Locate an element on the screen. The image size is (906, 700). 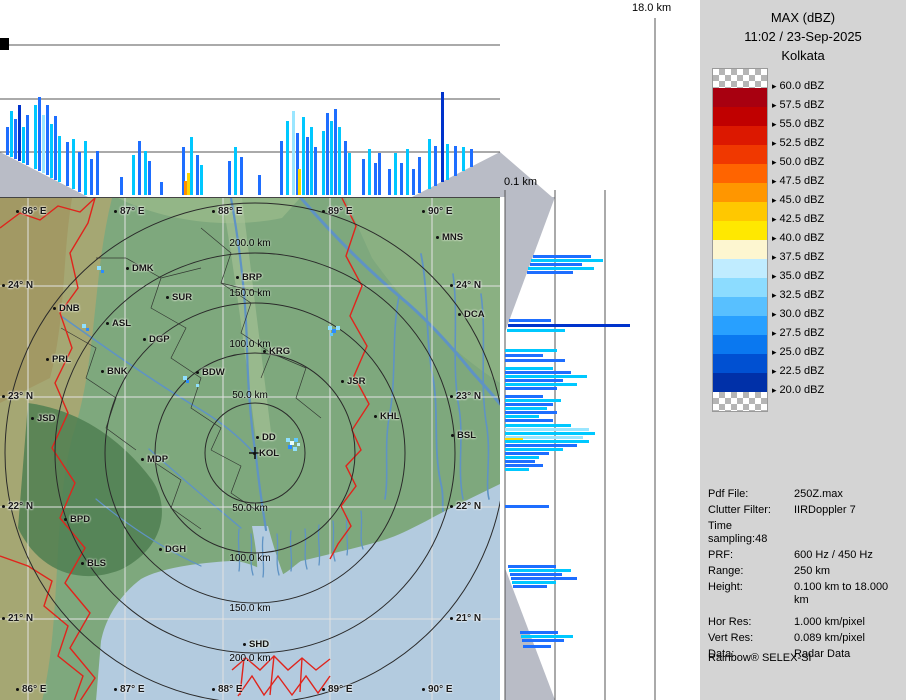
dbz-scale-label: ▸ 37.5 dBZ is located at coordinates (798, 257).